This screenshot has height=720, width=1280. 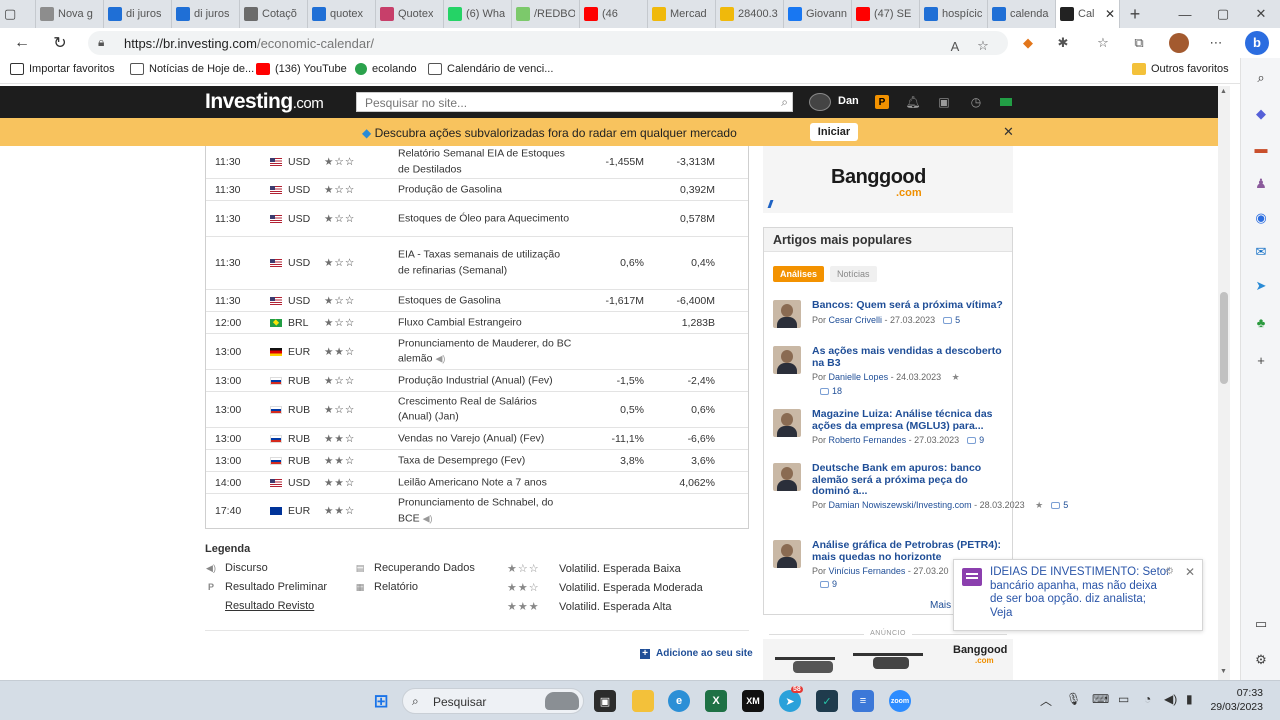 I want to click on close-window-button: ✕, so click(x=1261, y=14).